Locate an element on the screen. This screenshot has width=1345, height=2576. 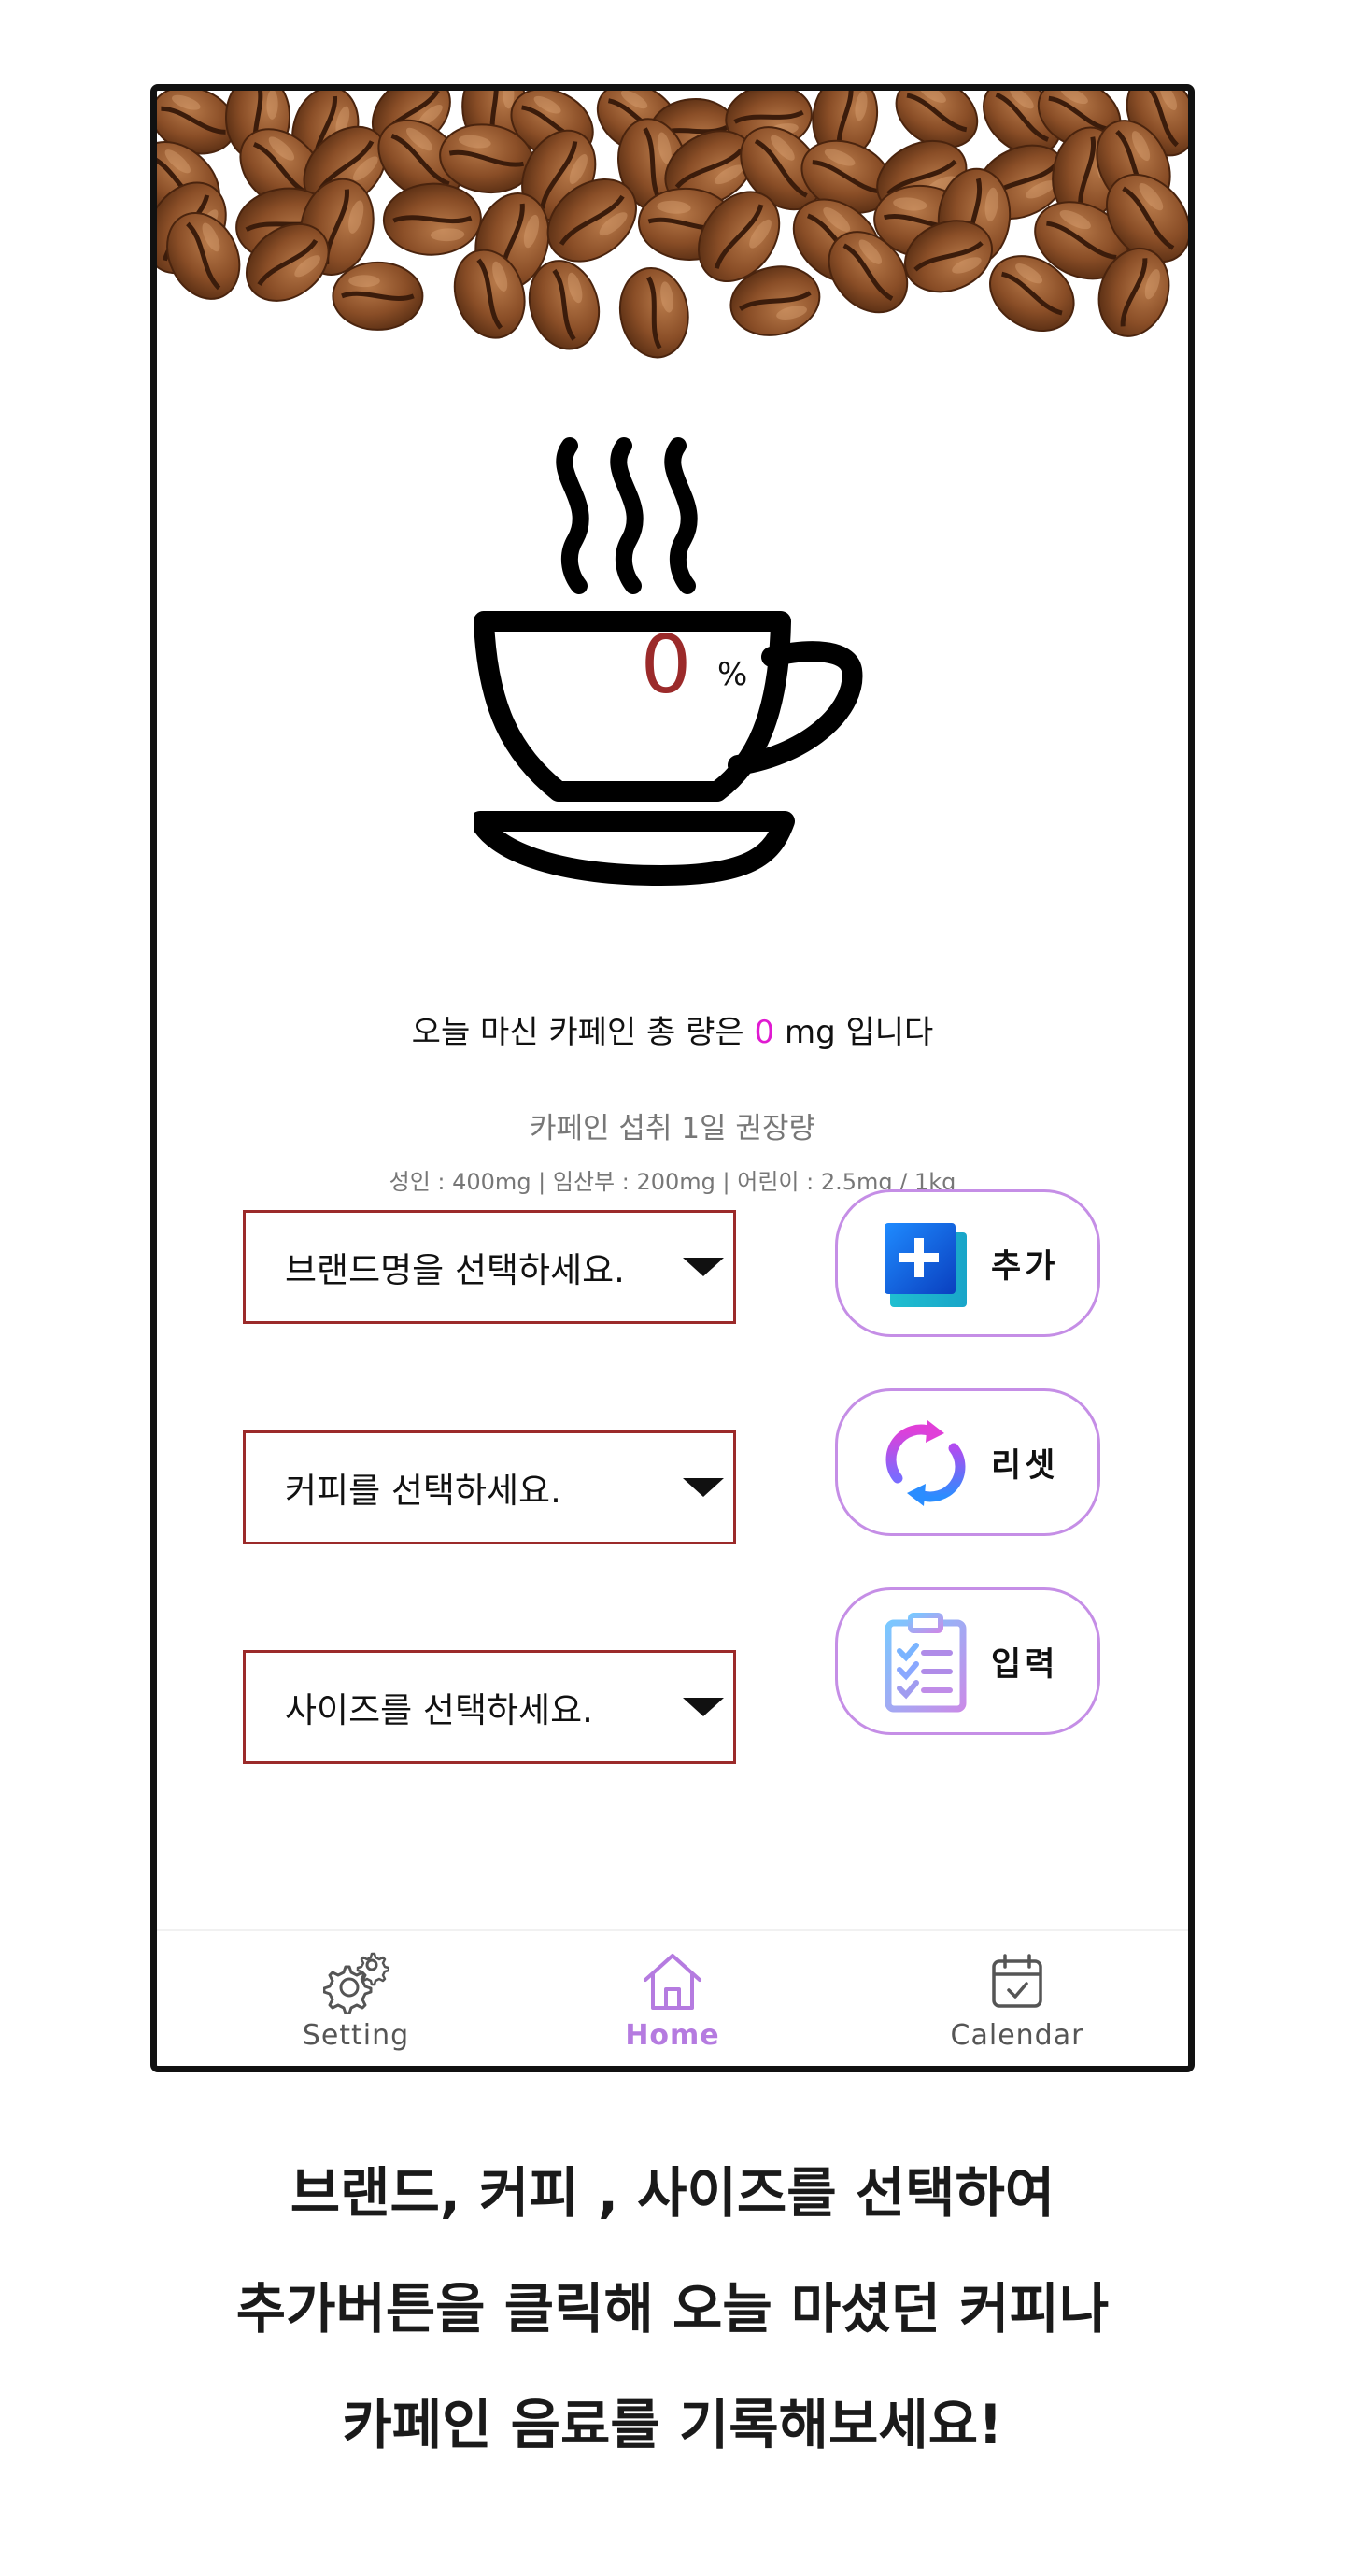
nav-calendar-label: Calendar is located at coordinates (1017, 2036).